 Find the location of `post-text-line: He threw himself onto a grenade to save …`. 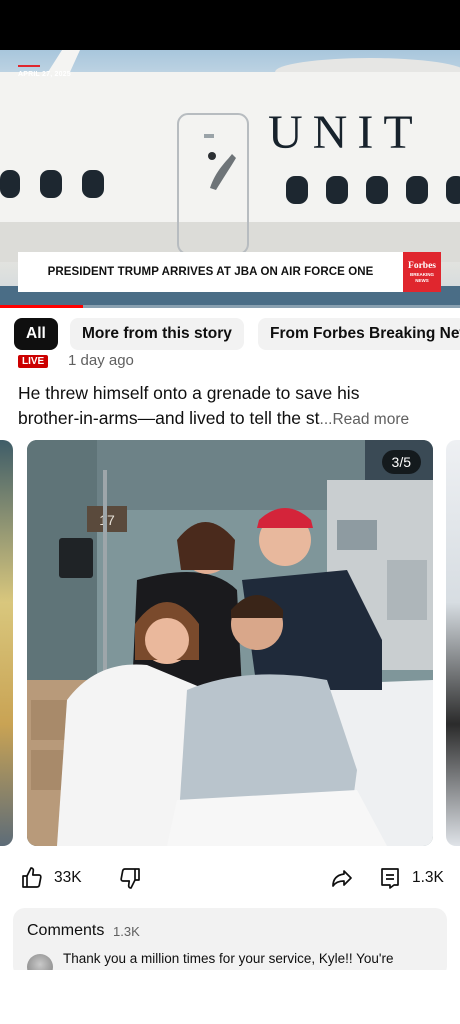

post-text-line: He threw himself onto a grenade to save … is located at coordinates (189, 393).